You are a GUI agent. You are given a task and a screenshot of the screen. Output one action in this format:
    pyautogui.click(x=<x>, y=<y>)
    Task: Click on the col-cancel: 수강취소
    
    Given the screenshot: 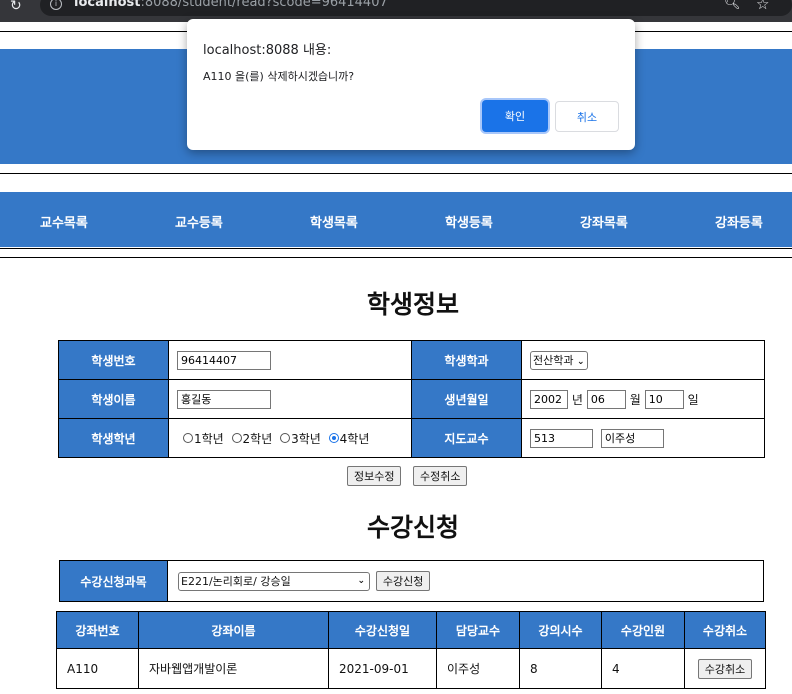 What is the action you would take?
    pyautogui.click(x=725, y=630)
    